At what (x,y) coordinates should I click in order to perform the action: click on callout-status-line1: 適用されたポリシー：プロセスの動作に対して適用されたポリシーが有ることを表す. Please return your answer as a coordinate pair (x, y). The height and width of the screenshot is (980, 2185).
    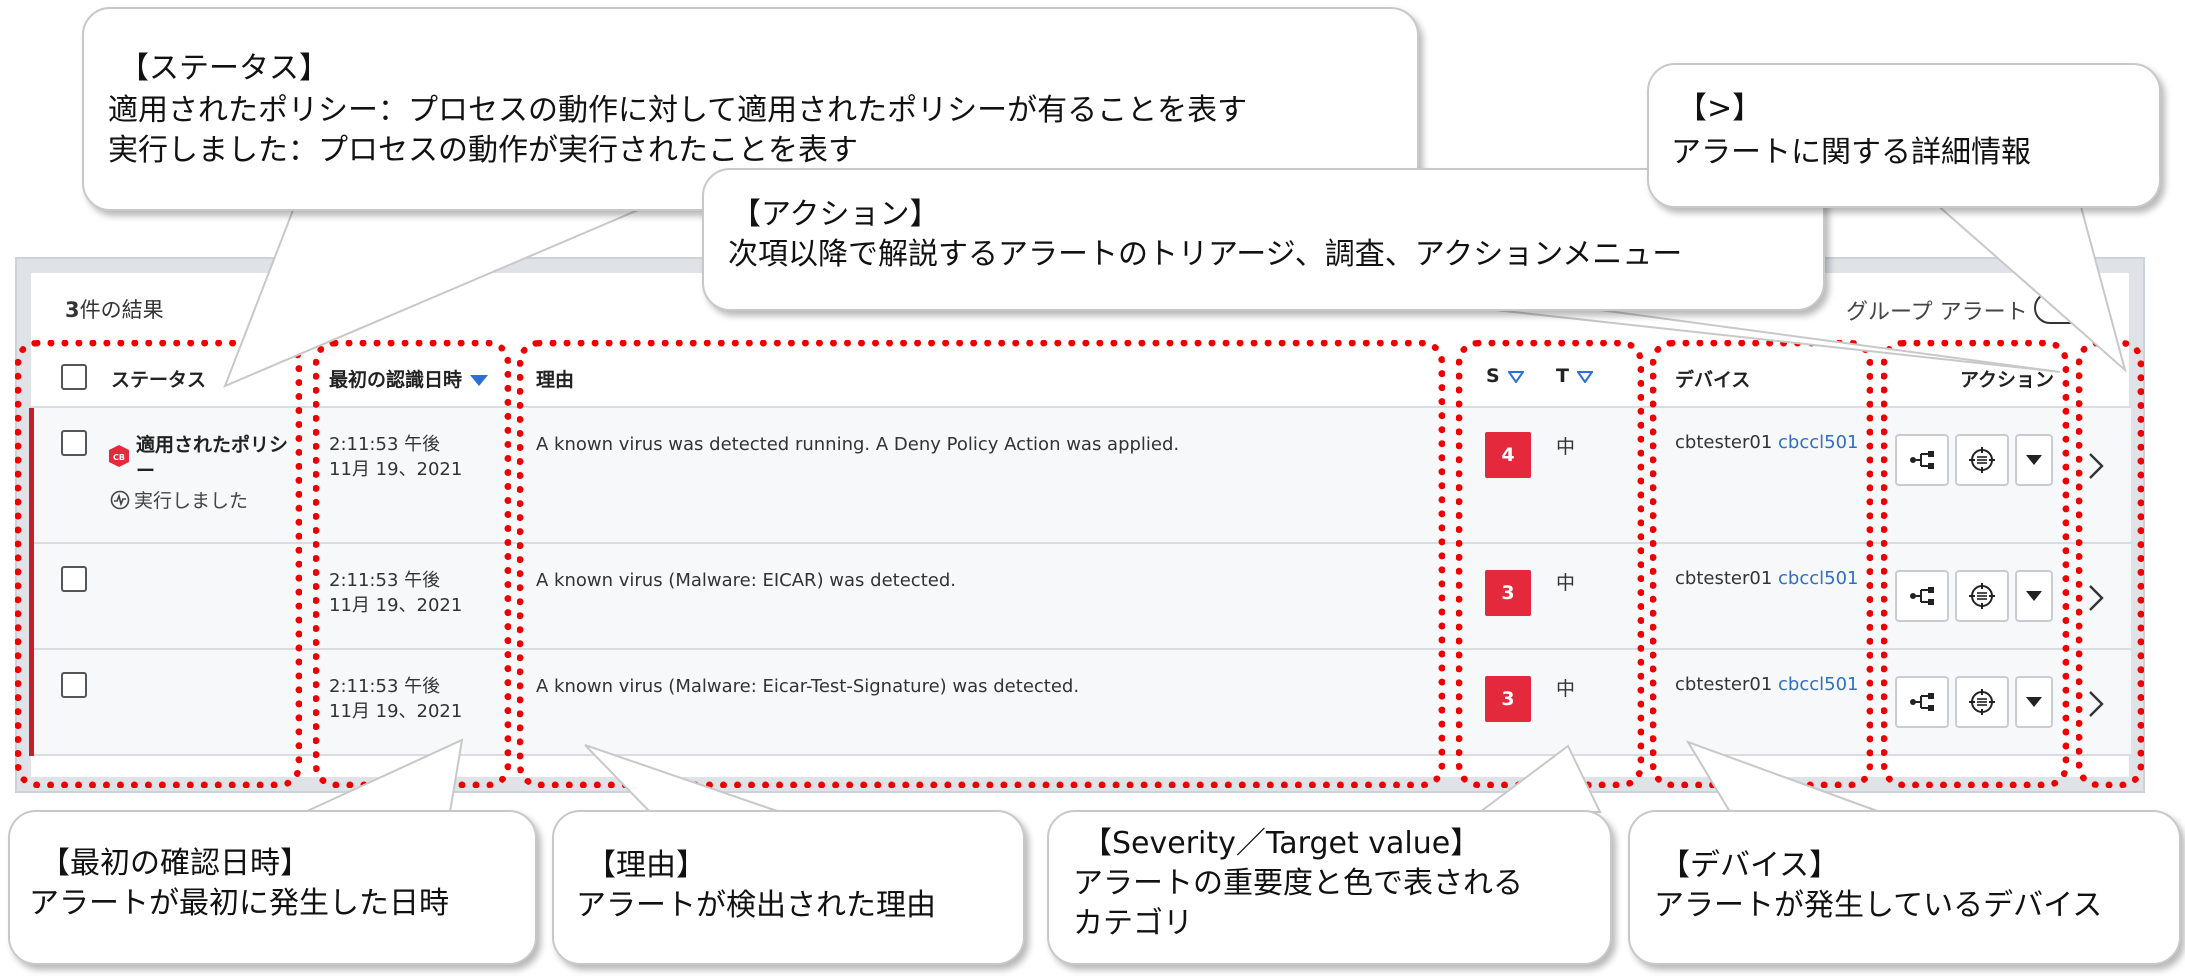
    Looking at the image, I should click on (678, 110).